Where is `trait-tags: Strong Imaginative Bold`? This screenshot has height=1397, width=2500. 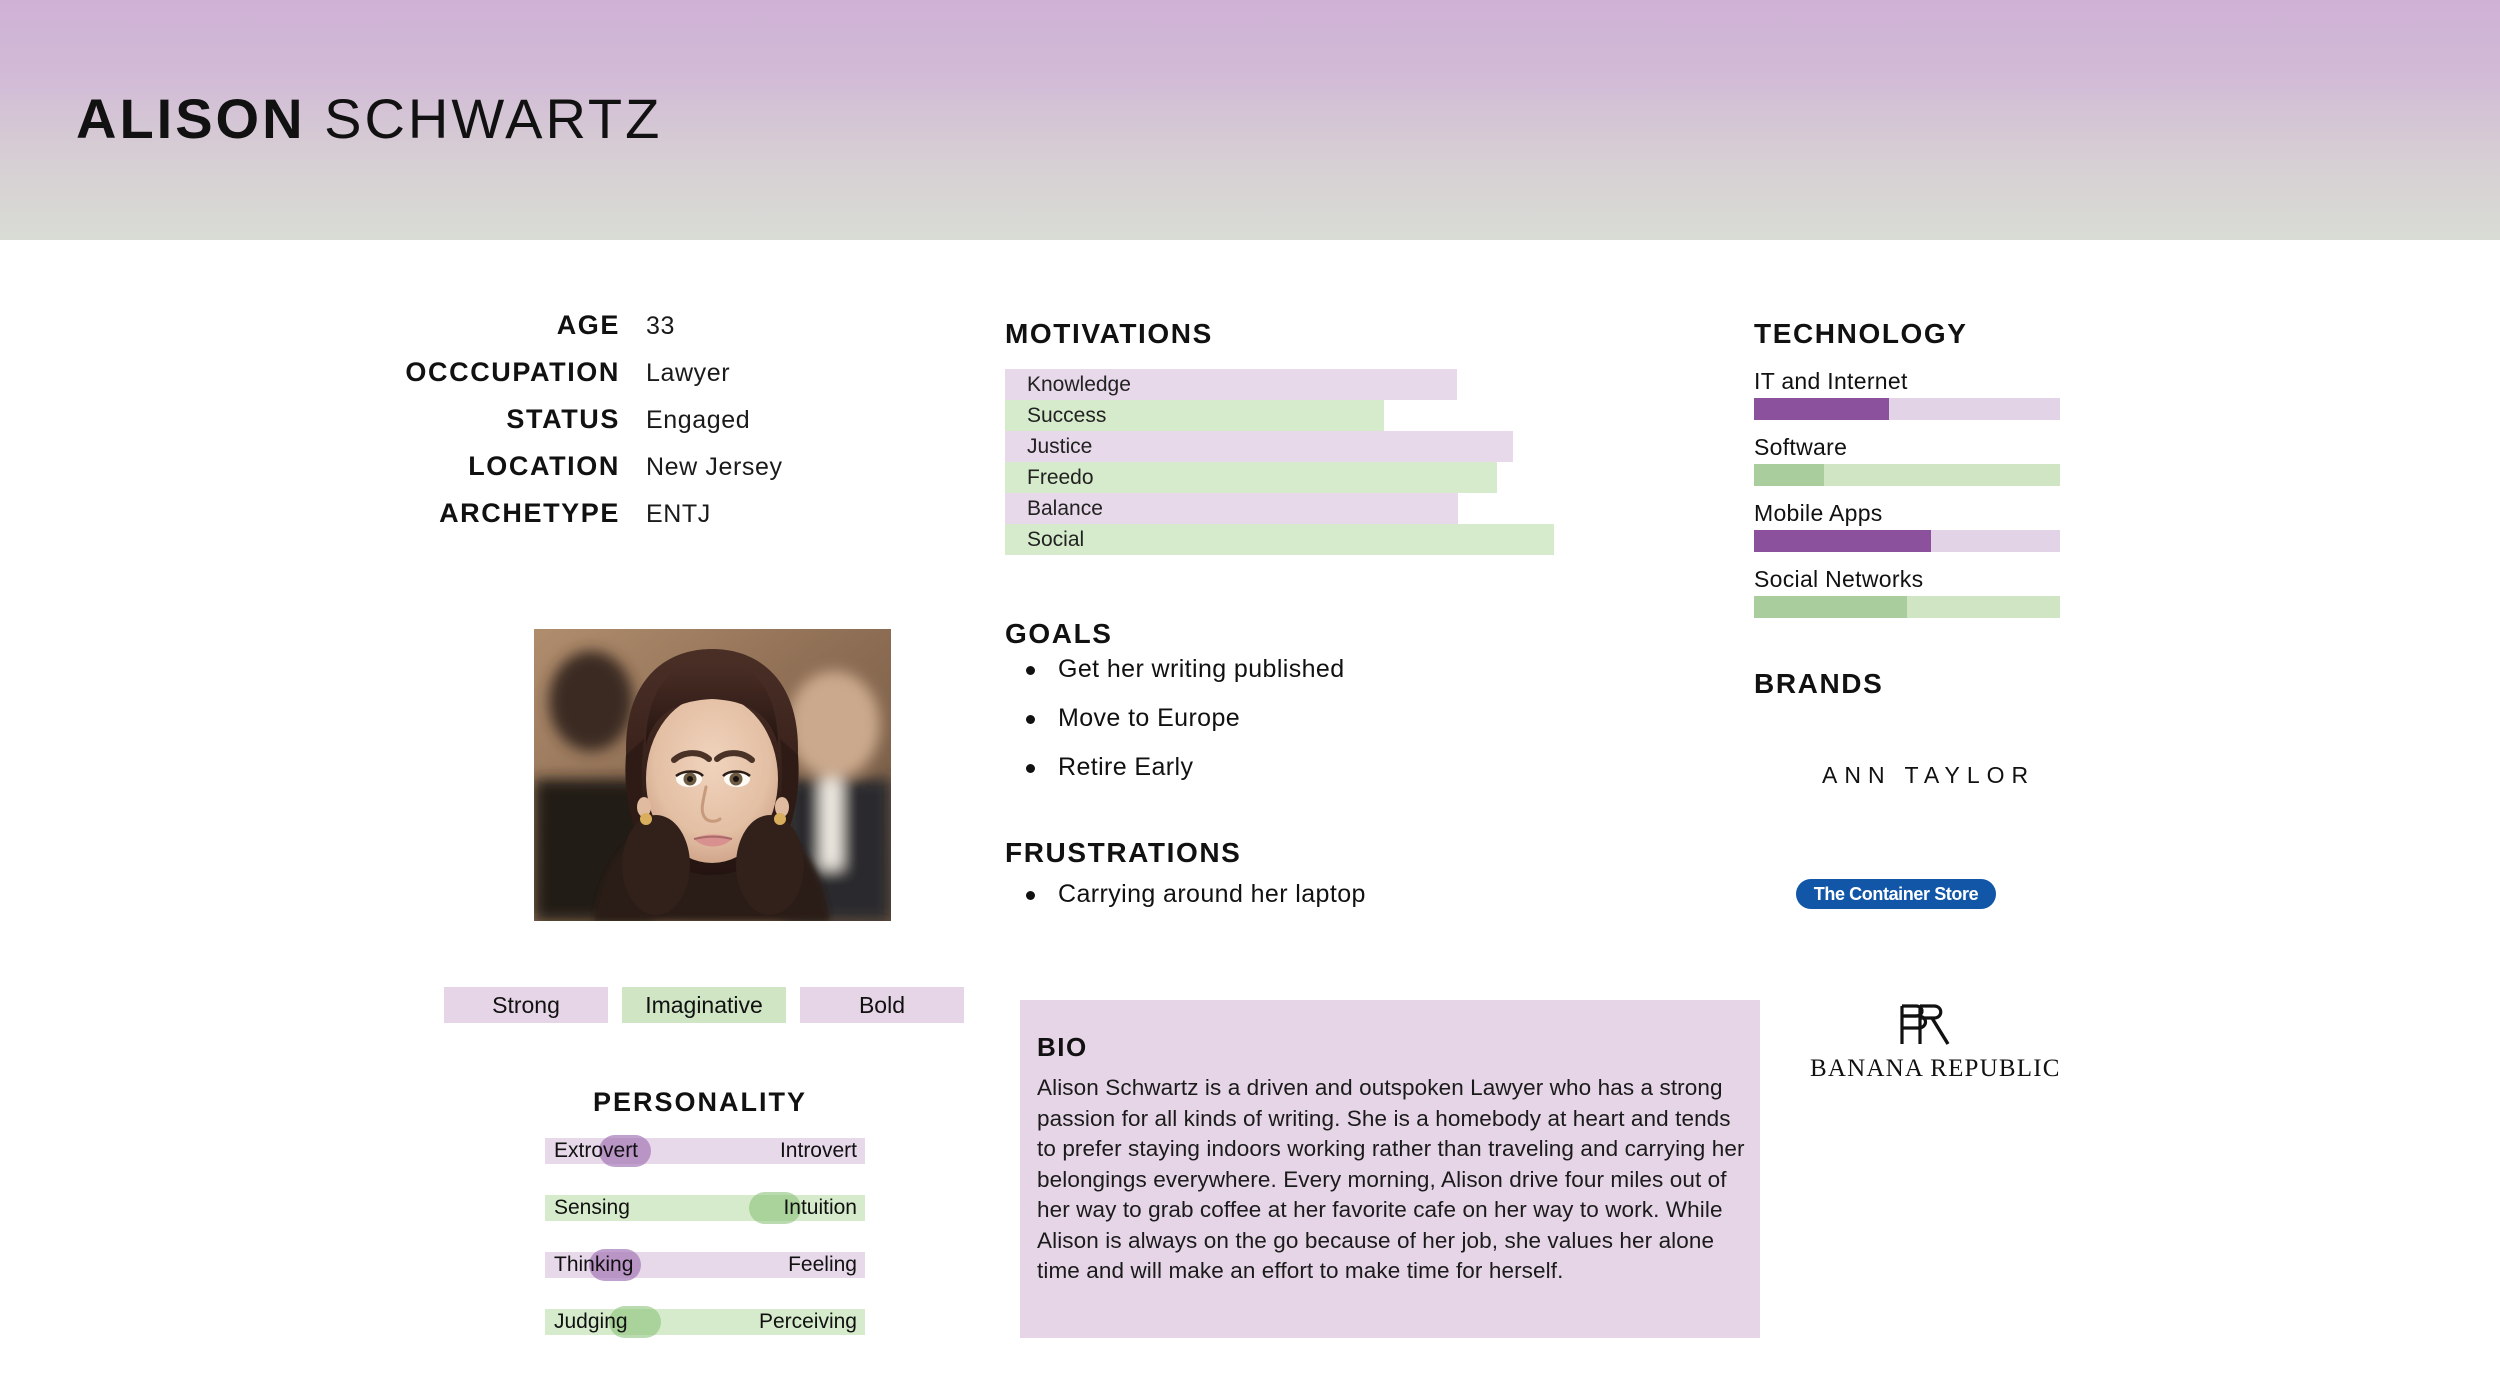
trait-tags: Strong Imaginative Bold is located at coordinates (704, 1005).